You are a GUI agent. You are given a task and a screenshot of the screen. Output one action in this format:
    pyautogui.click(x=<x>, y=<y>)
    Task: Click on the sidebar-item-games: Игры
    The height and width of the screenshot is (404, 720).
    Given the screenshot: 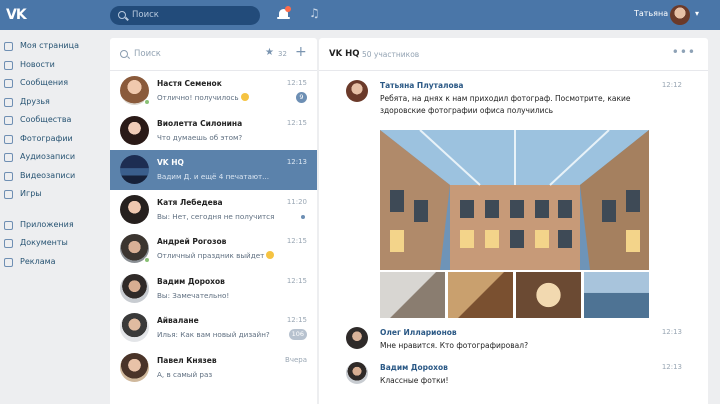 What is the action you would take?
    pyautogui.click(x=54, y=195)
    